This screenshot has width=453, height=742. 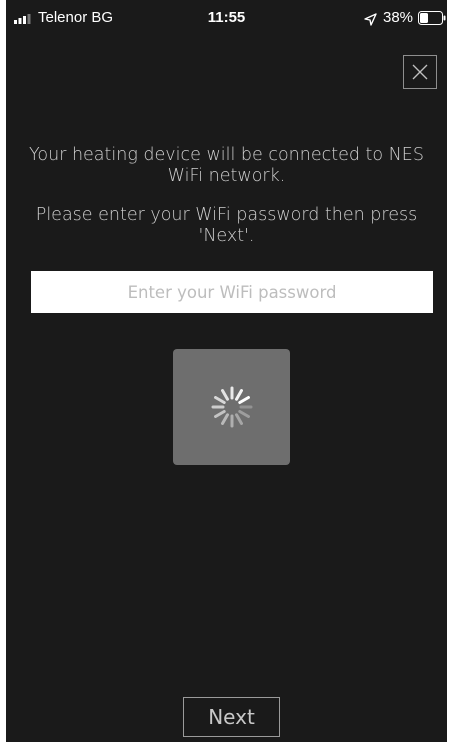 I want to click on battery-icon, so click(x=432, y=18).